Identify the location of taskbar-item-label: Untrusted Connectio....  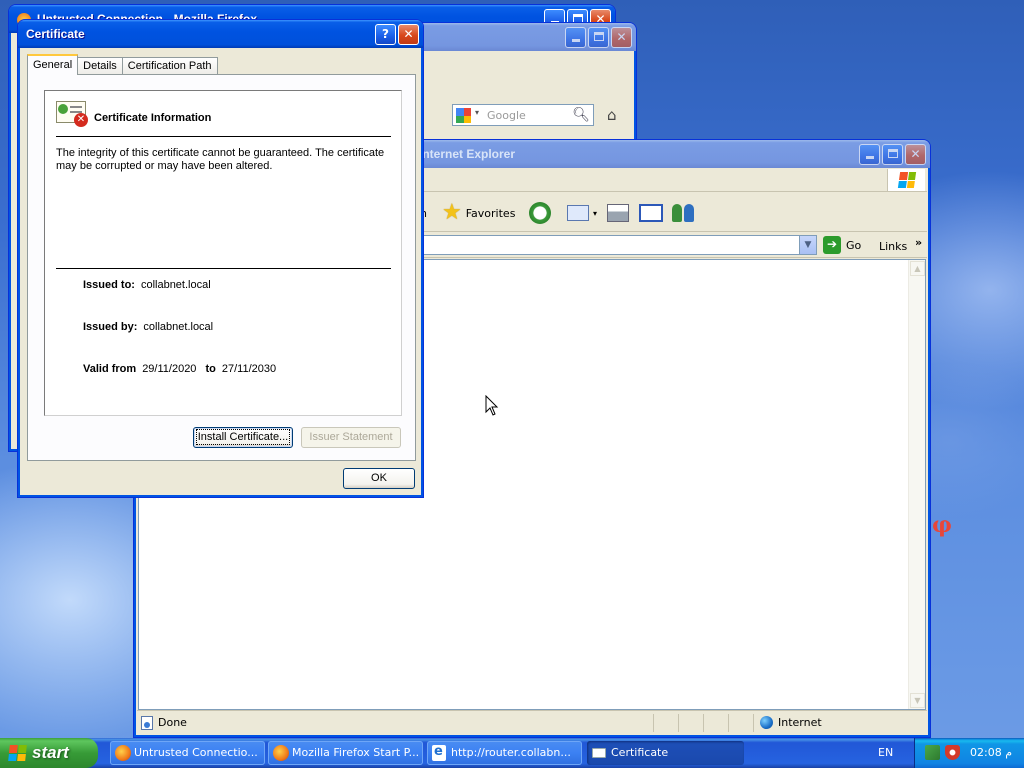
(196, 752).